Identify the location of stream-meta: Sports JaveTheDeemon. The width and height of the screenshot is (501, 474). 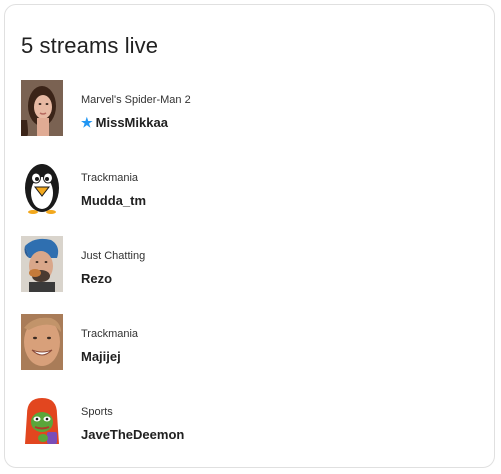
(132, 424).